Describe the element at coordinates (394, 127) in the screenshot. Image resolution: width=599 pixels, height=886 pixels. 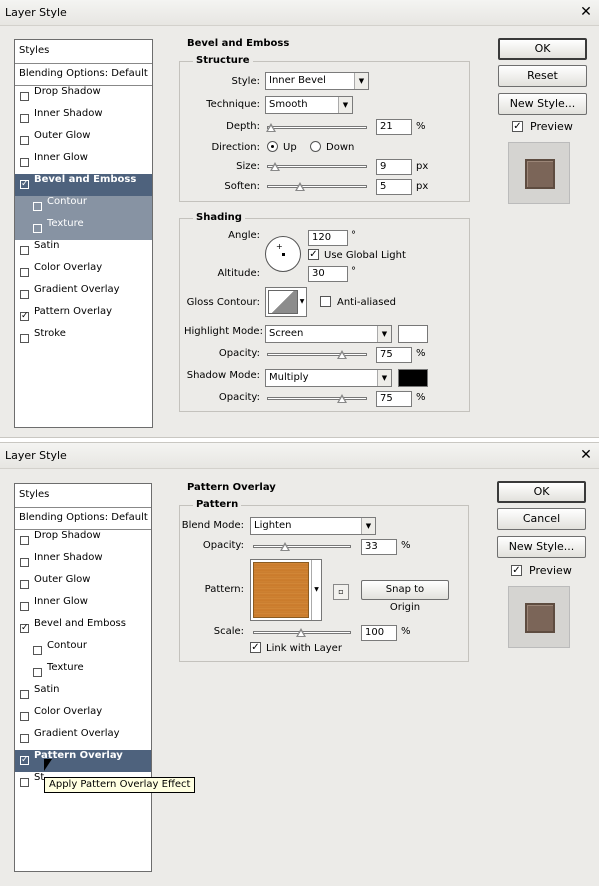
I see `depth-input: 21` at that location.